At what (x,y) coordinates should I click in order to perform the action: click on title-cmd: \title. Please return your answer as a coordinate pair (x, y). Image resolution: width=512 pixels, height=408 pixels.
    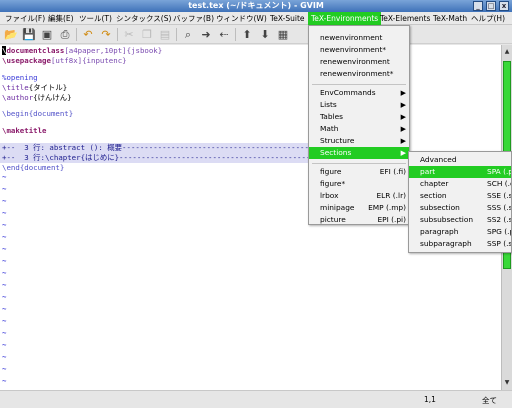
    Looking at the image, I should click on (15, 87).